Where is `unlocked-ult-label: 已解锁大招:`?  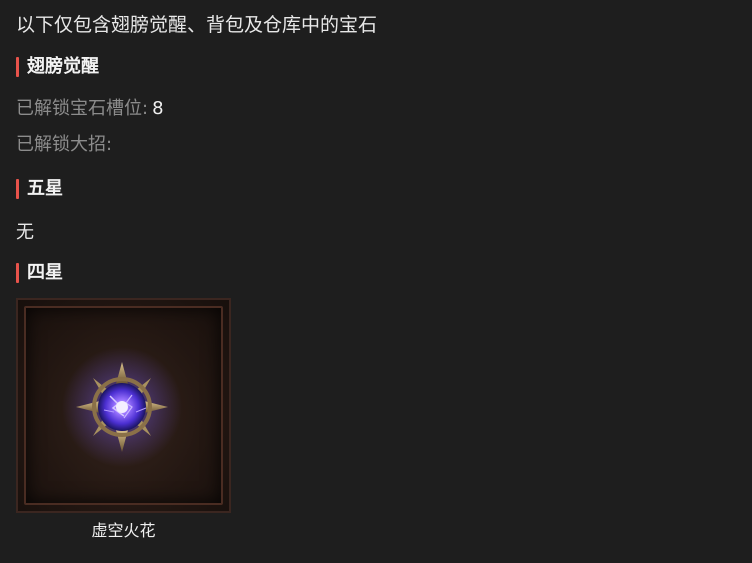 unlocked-ult-label: 已解锁大招: is located at coordinates (64, 144).